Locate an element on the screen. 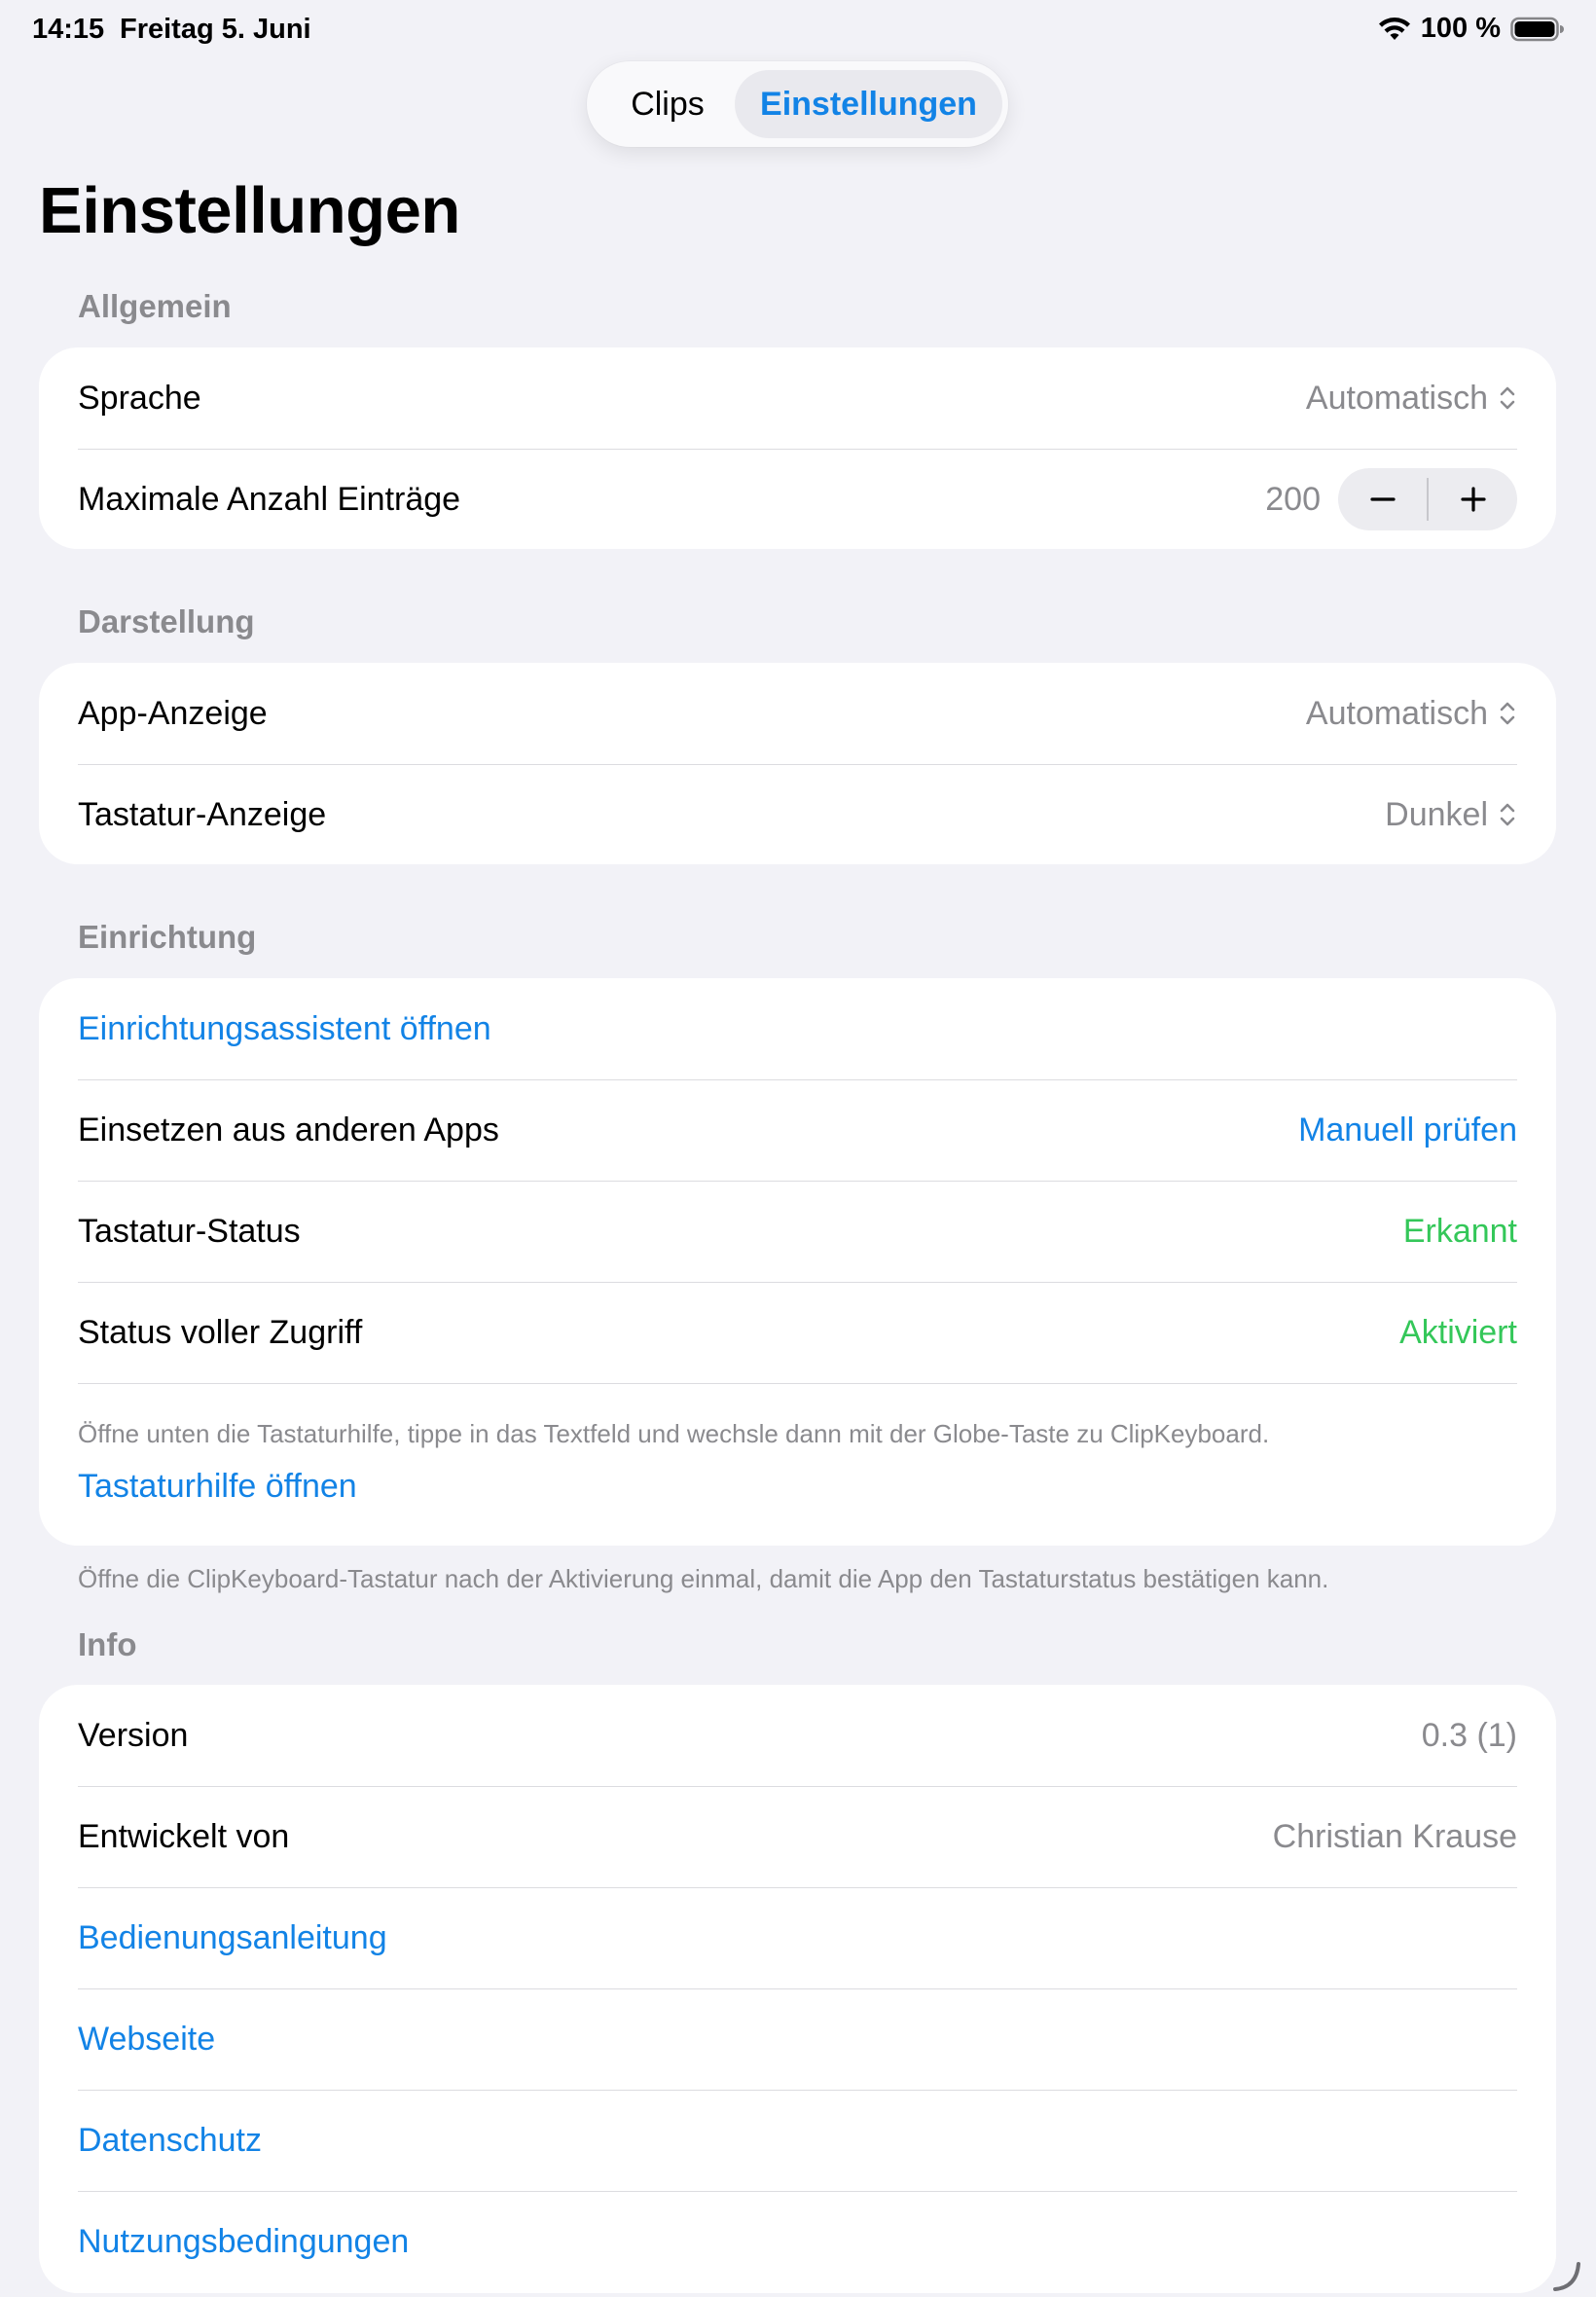 Image resolution: width=1596 pixels, height=2297 pixels. status-time: 14:15 is located at coordinates (68, 30).